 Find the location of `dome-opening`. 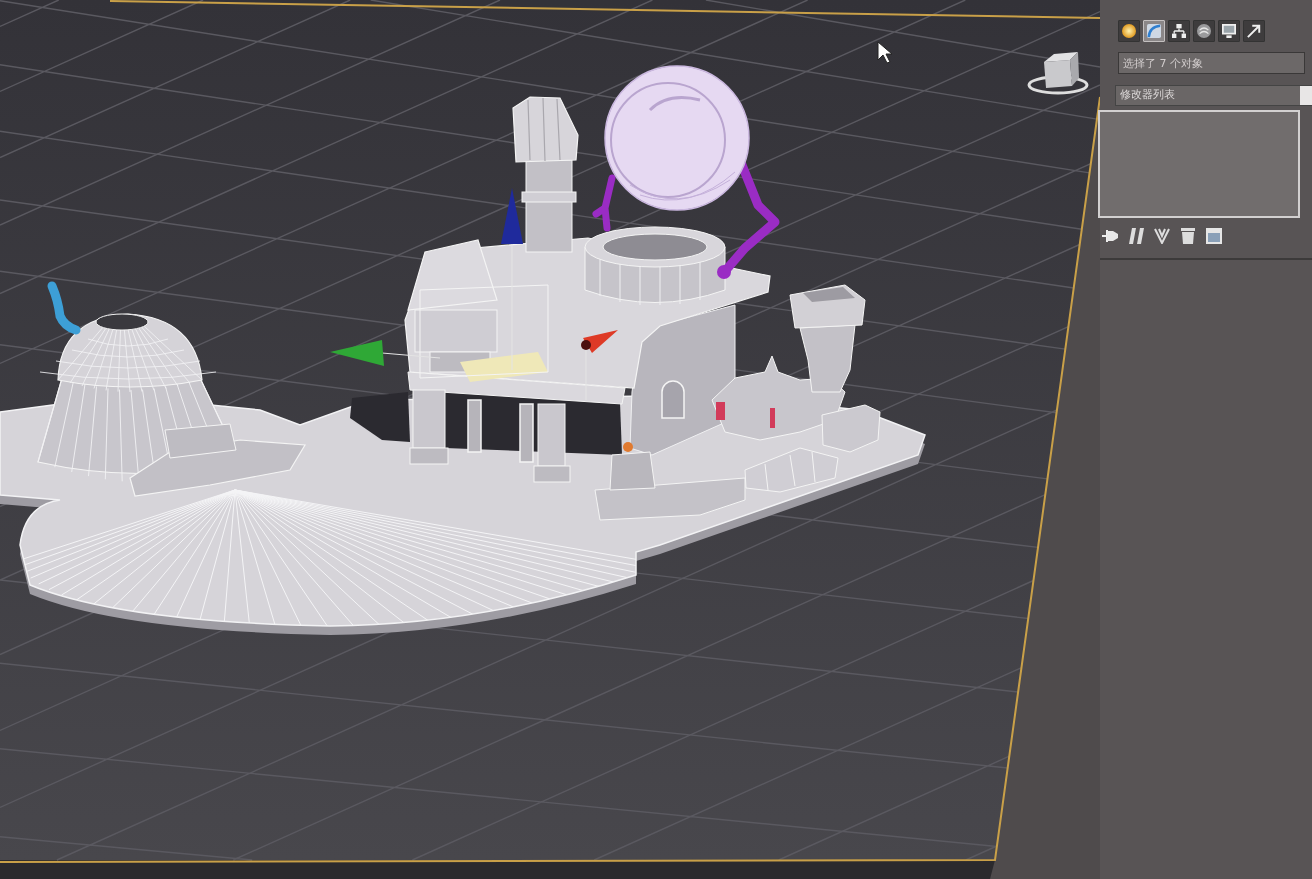

dome-opening is located at coordinates (122, 322).